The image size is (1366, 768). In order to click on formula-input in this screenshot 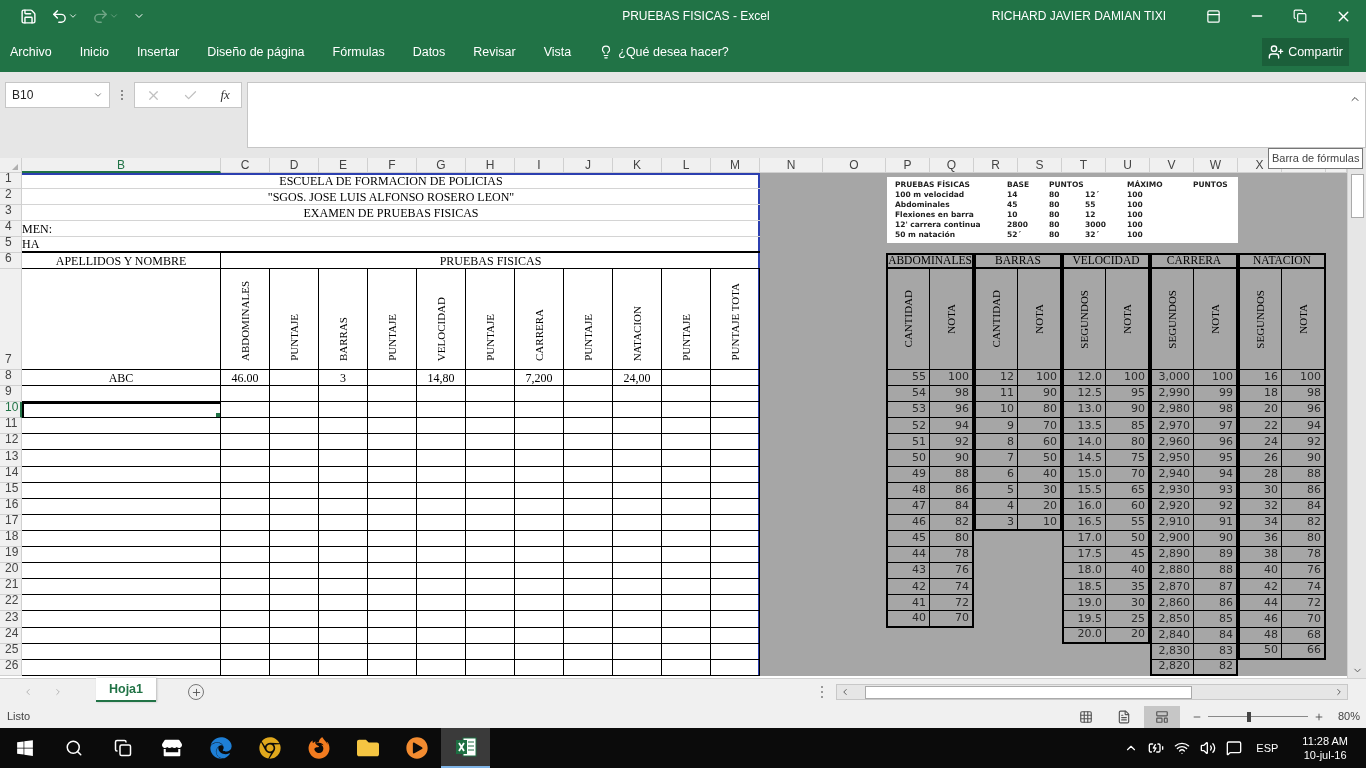, I will do `click(806, 115)`.